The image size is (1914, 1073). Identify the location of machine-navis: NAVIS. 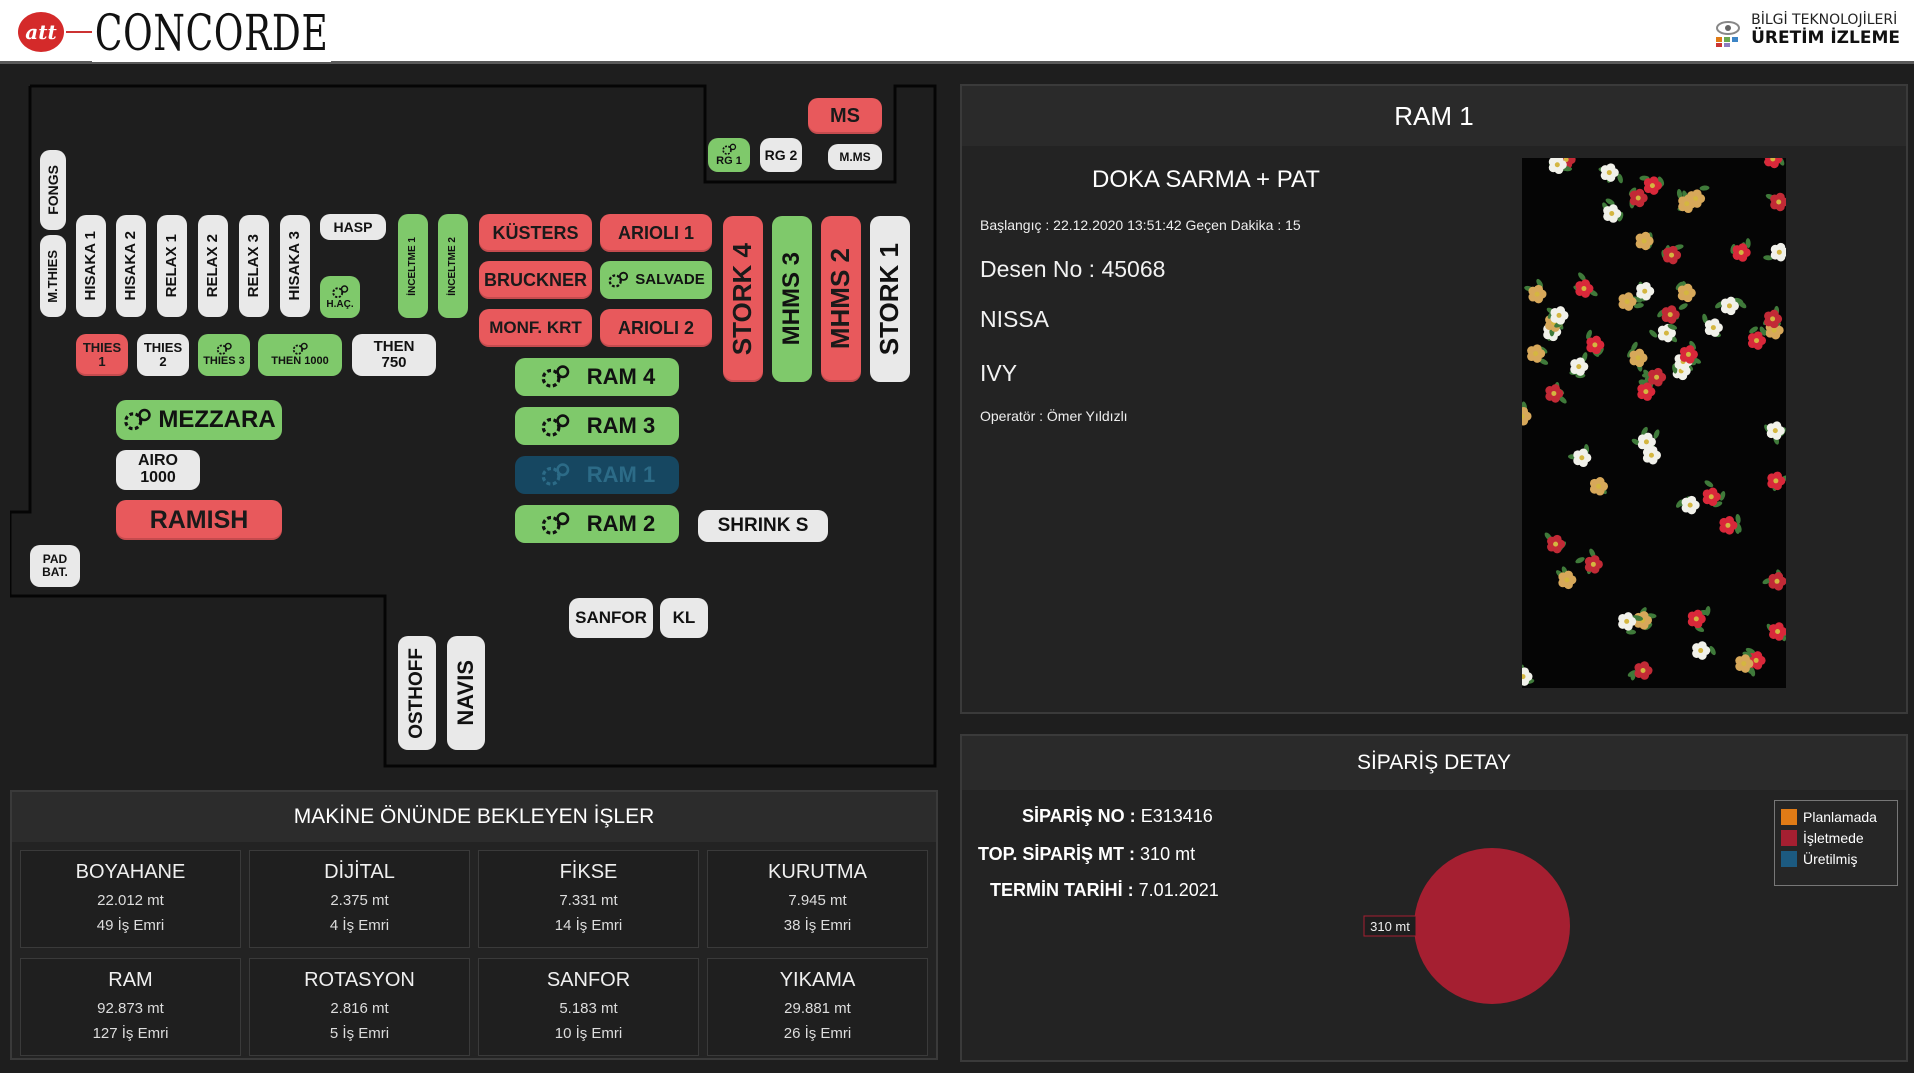
(466, 693).